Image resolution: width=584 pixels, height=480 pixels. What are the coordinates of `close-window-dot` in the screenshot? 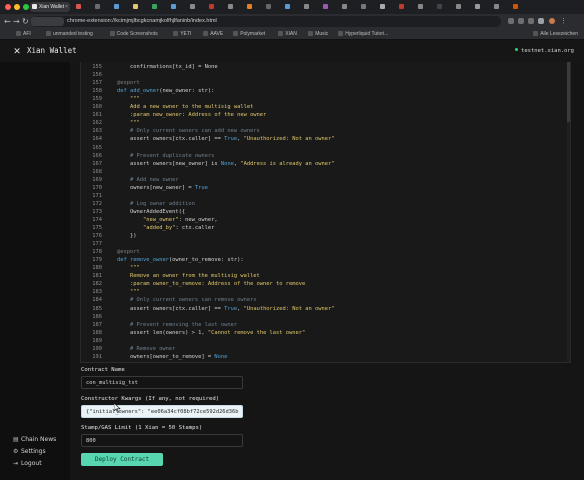 It's located at (8, 7).